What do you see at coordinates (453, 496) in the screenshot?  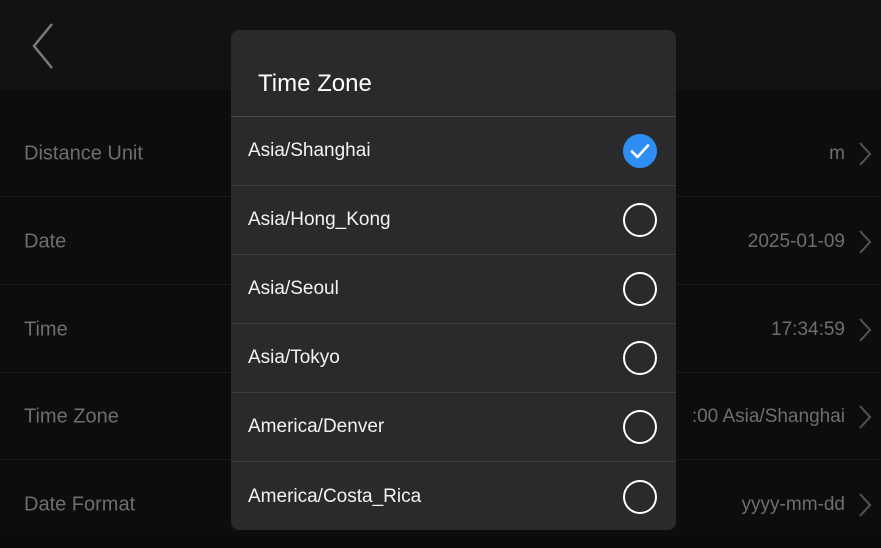 I see `option-america-costa-rica: America/Costa_Rica` at bounding box center [453, 496].